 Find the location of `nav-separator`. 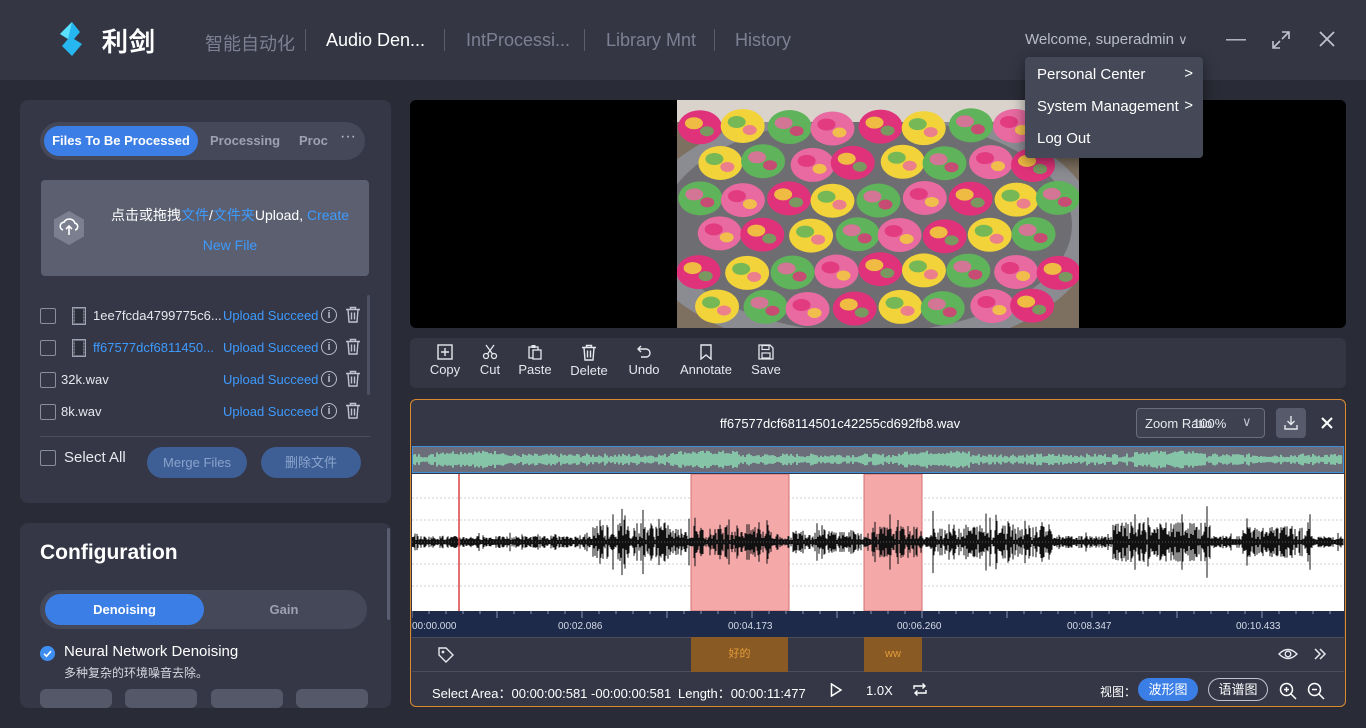

nav-separator is located at coordinates (714, 40).